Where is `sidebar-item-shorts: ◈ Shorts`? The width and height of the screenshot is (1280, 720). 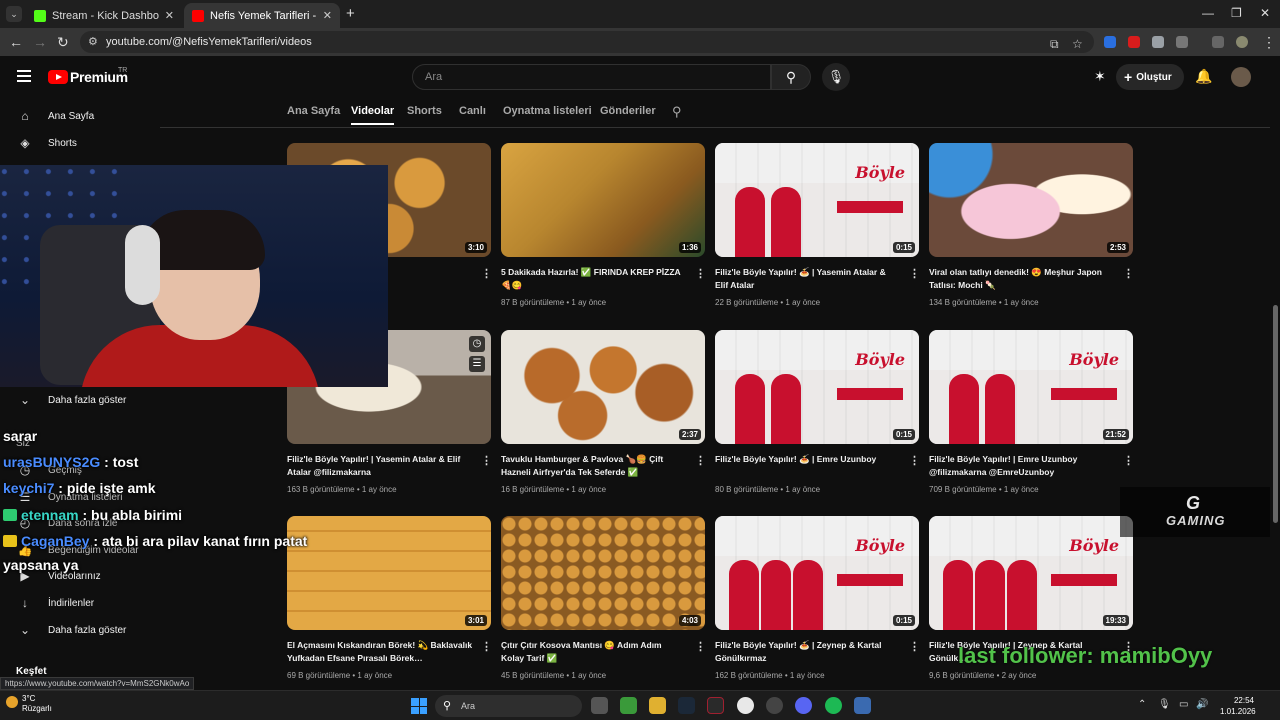
sidebar-item-shorts: ◈ Shorts is located at coordinates (77, 143).